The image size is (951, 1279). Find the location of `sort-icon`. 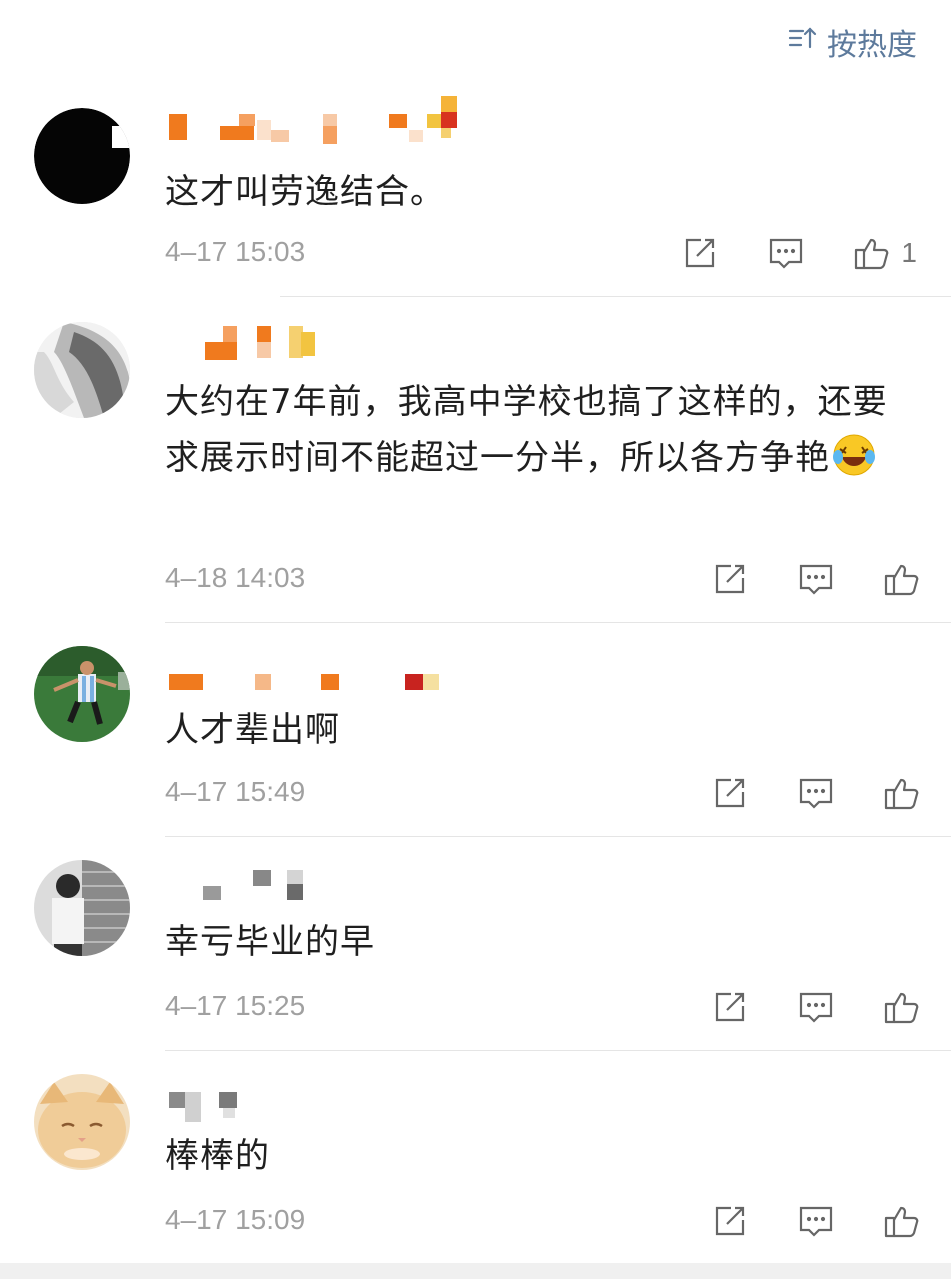

sort-icon is located at coordinates (802, 42).